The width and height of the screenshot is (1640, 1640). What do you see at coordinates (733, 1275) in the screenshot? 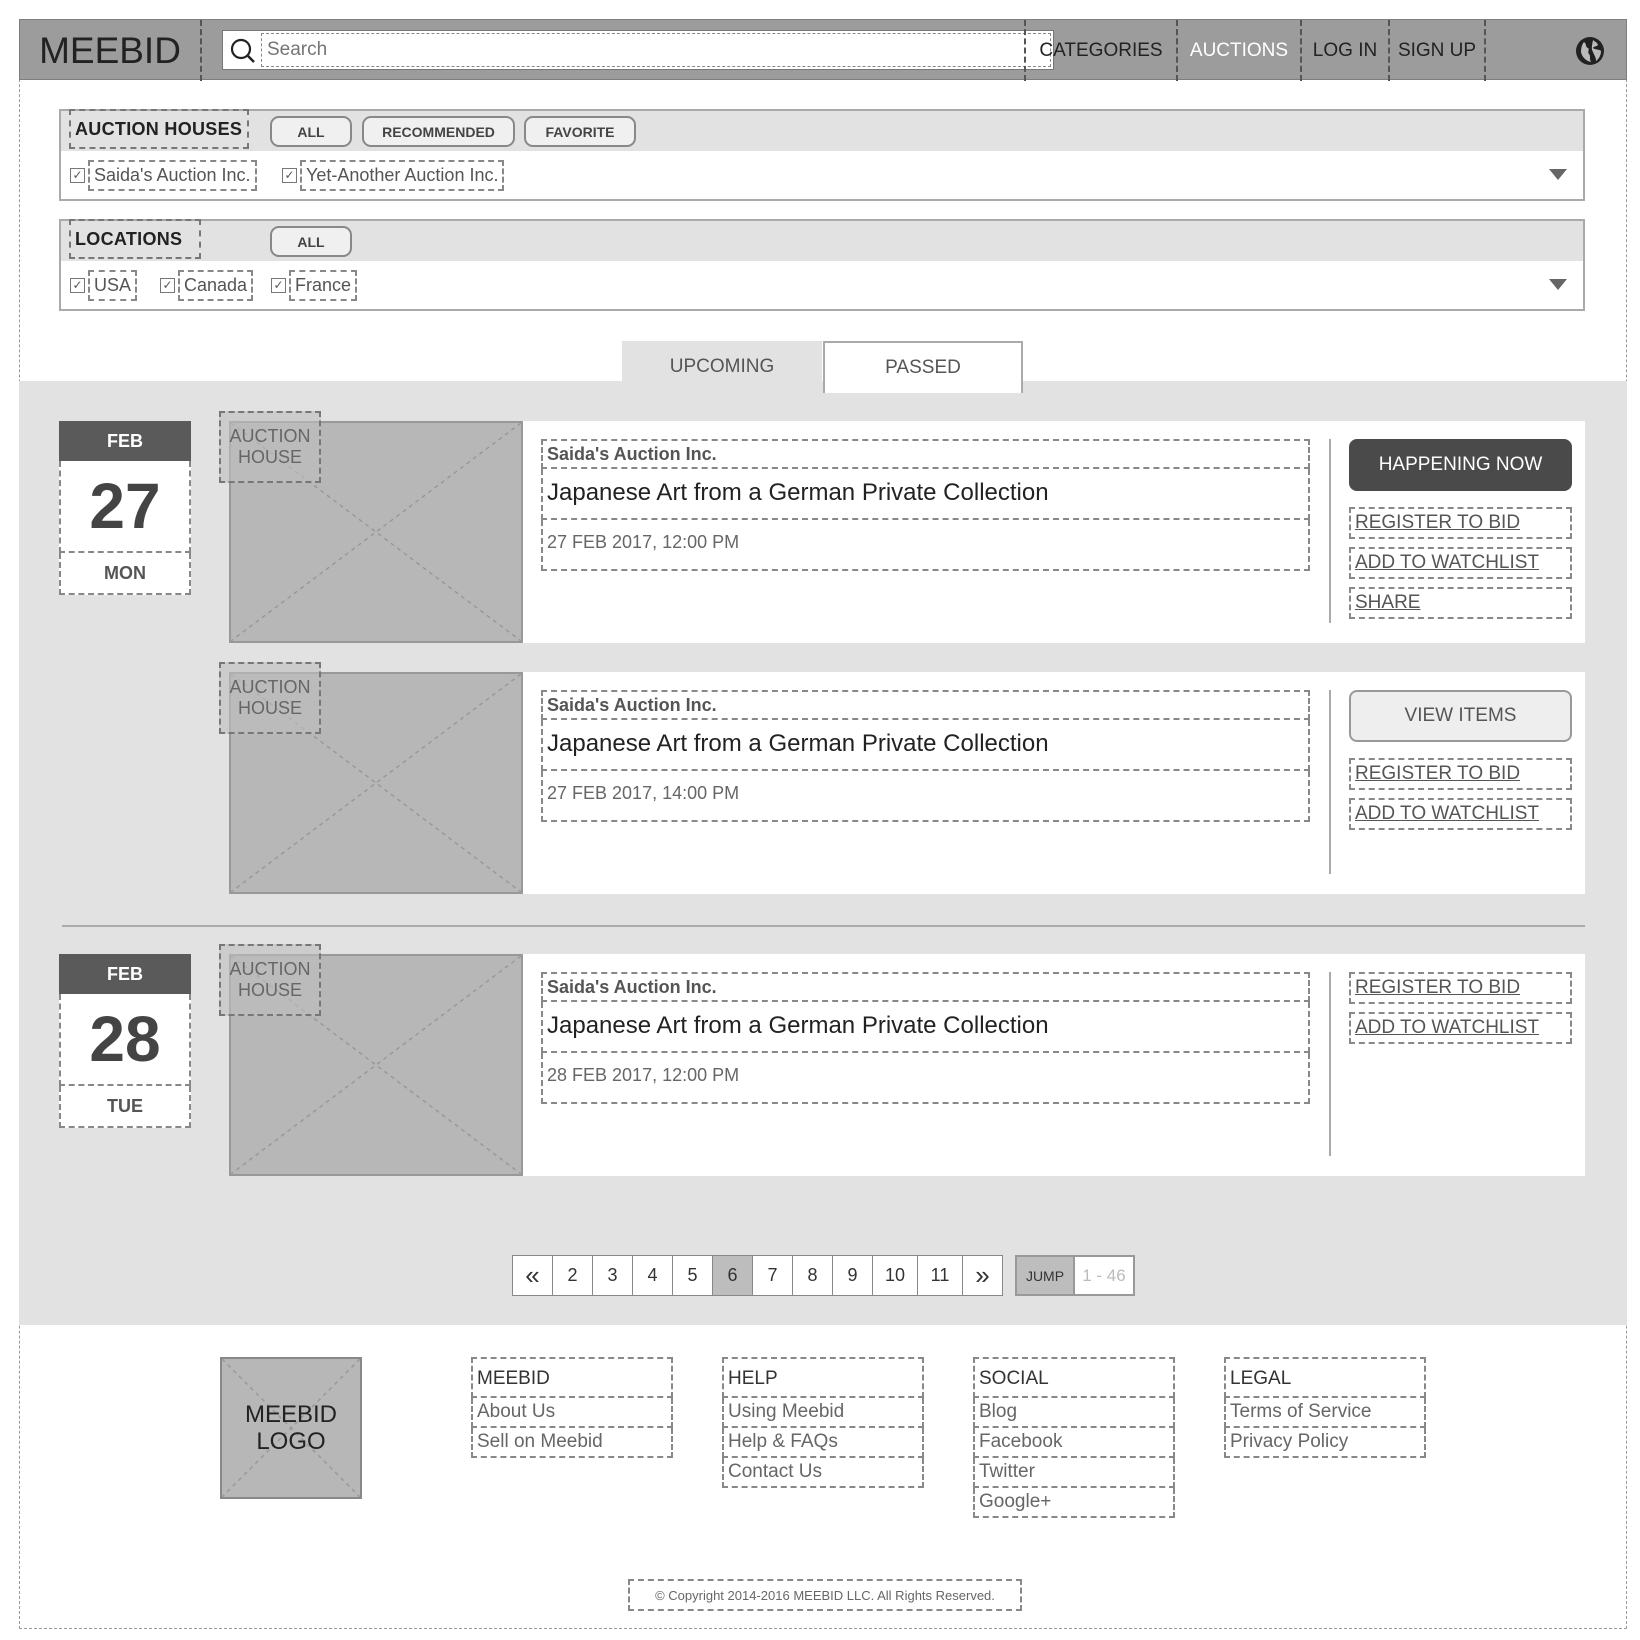
I see `page-link-current: 6` at bounding box center [733, 1275].